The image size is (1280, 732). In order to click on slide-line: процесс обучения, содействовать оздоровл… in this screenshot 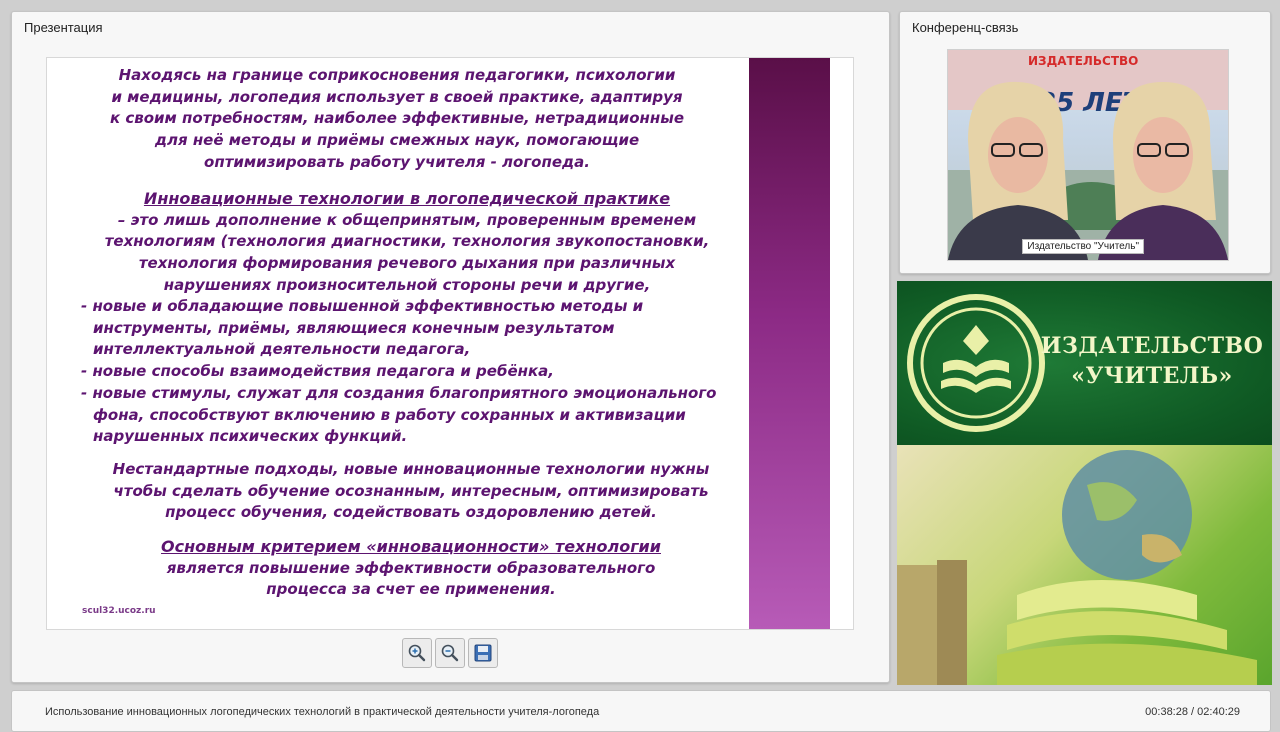, I will do `click(411, 512)`.